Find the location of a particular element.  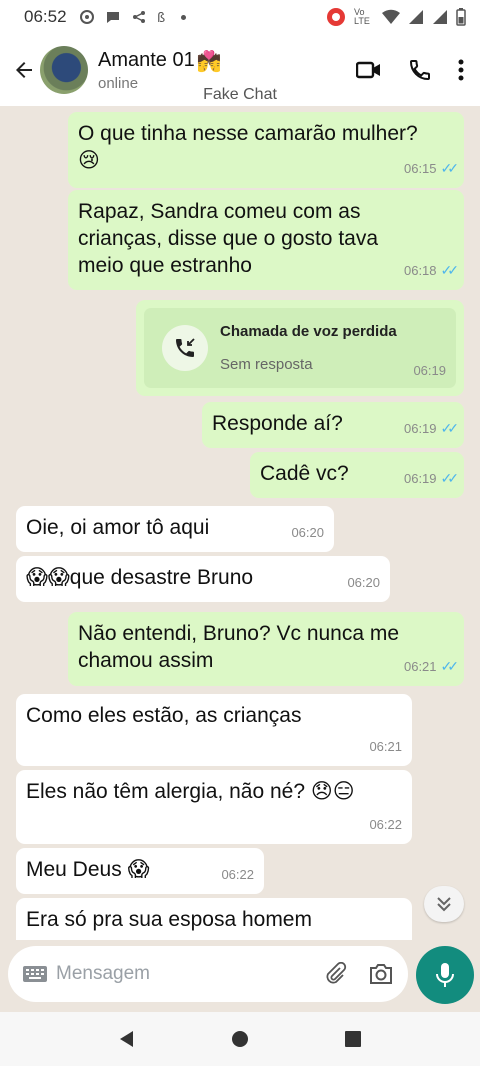

message-emoji: 😢 is located at coordinates (89, 160).